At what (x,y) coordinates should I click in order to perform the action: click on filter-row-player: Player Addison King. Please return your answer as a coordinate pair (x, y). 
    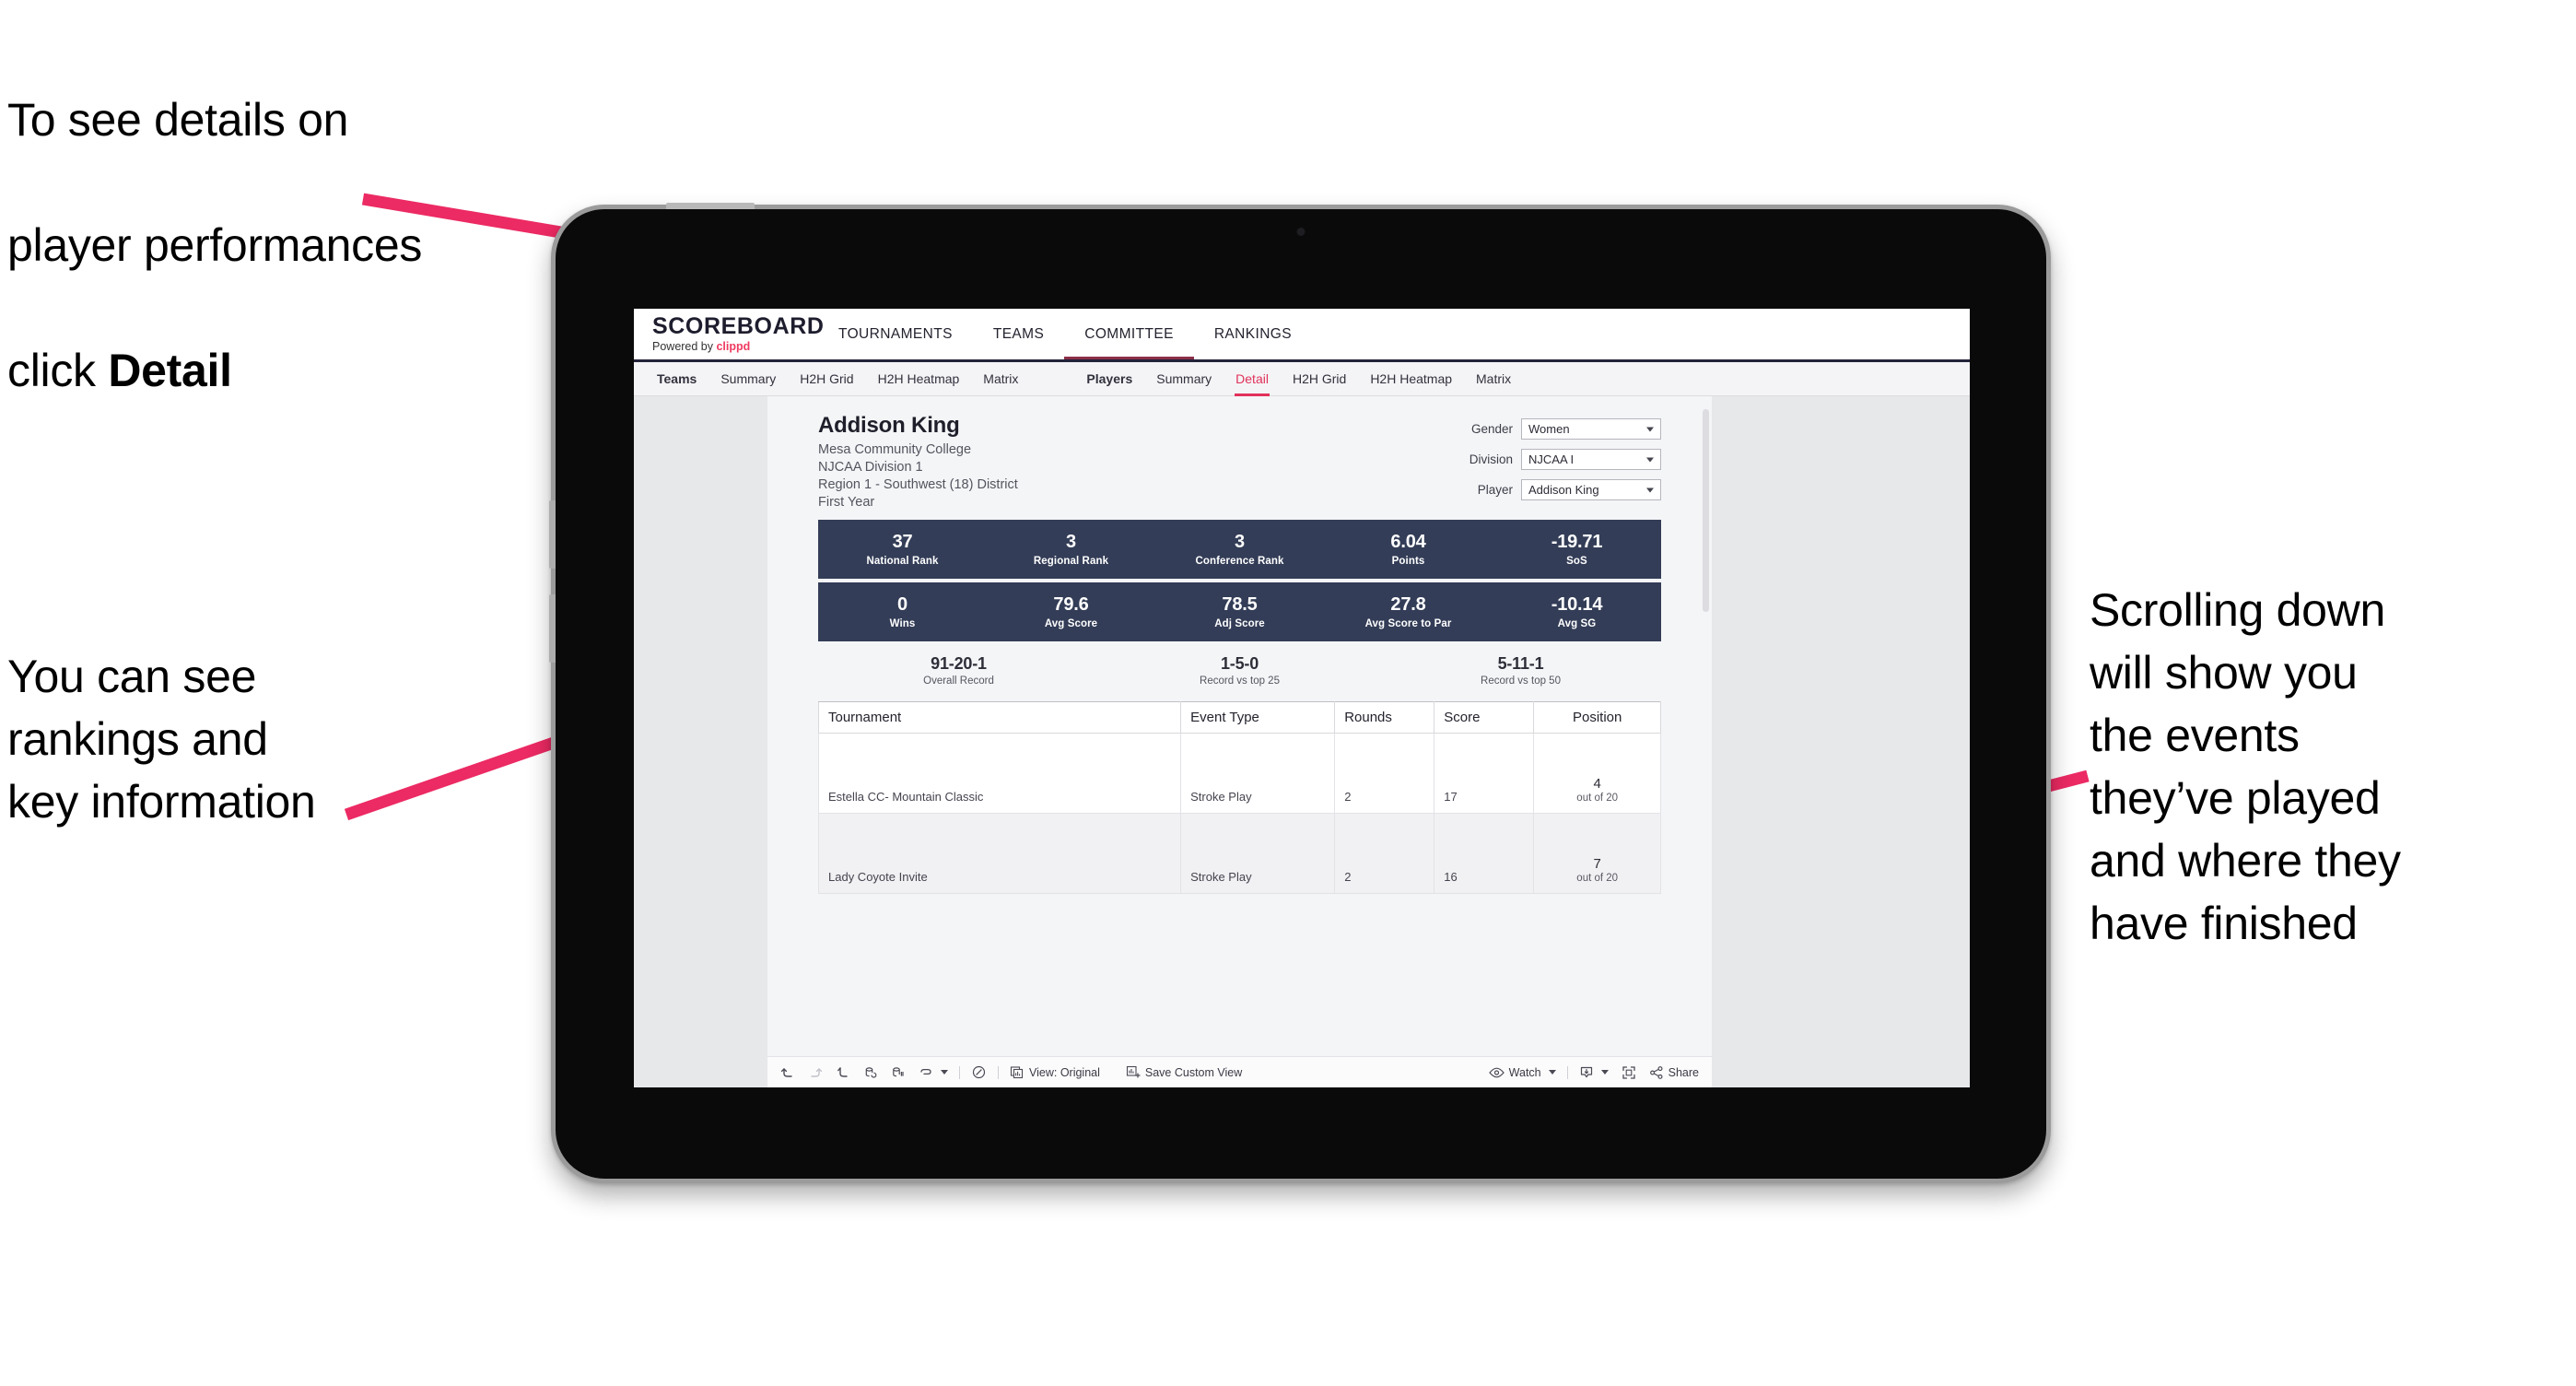
    Looking at the image, I should click on (1565, 490).